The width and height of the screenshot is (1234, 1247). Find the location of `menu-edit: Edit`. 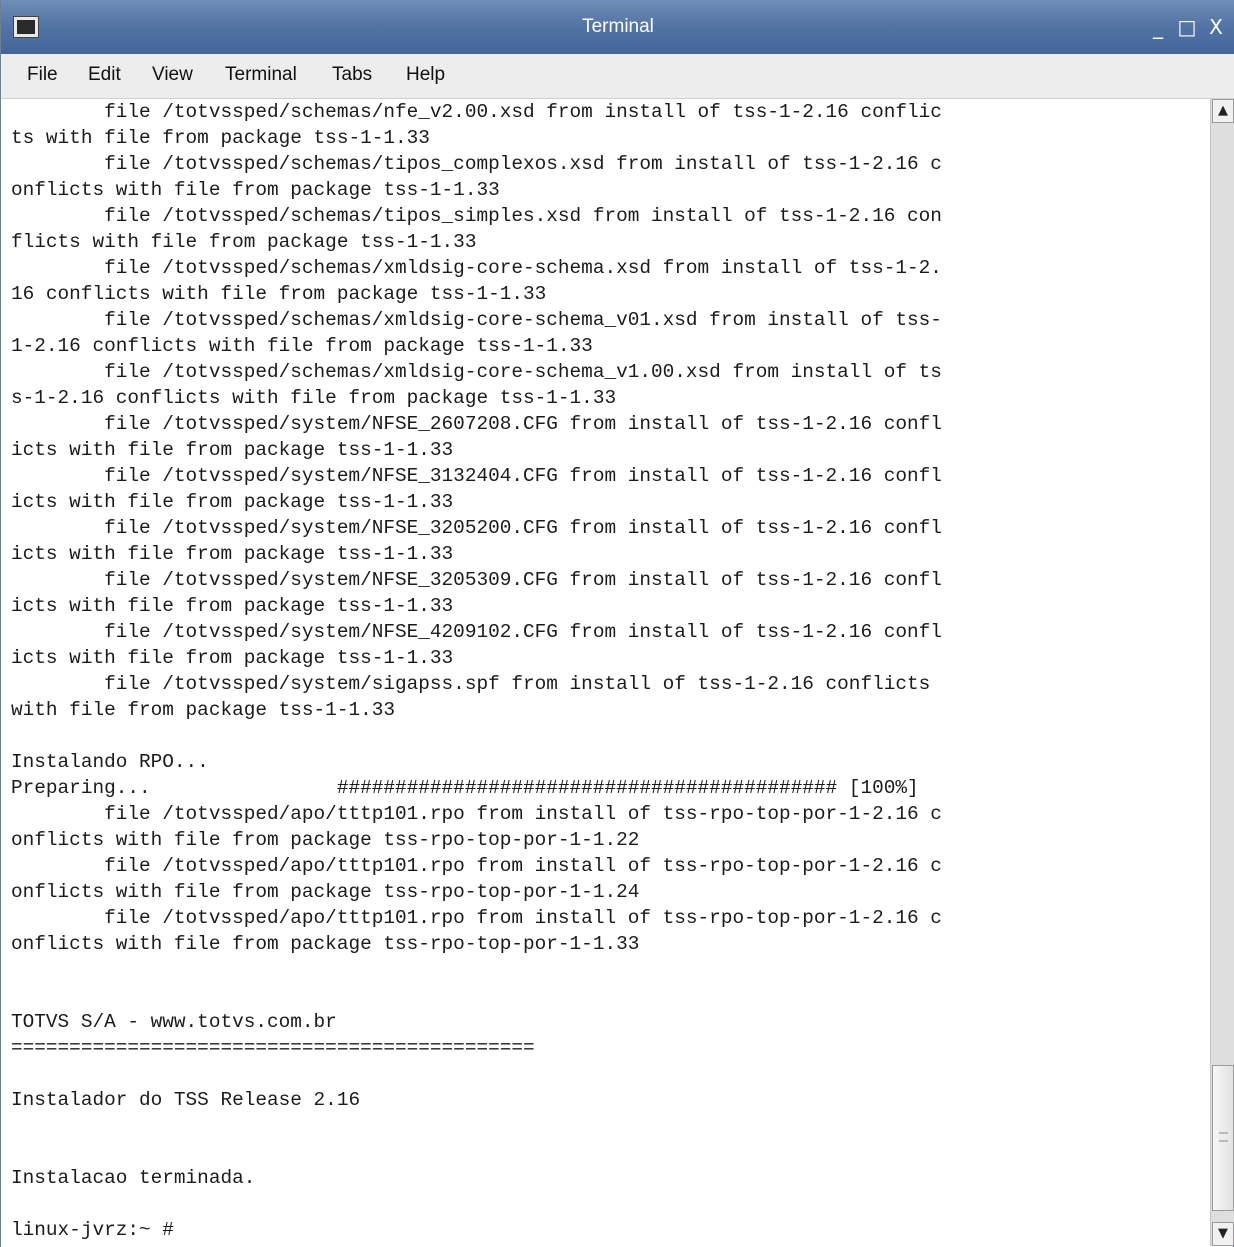

menu-edit: Edit is located at coordinates (104, 75).